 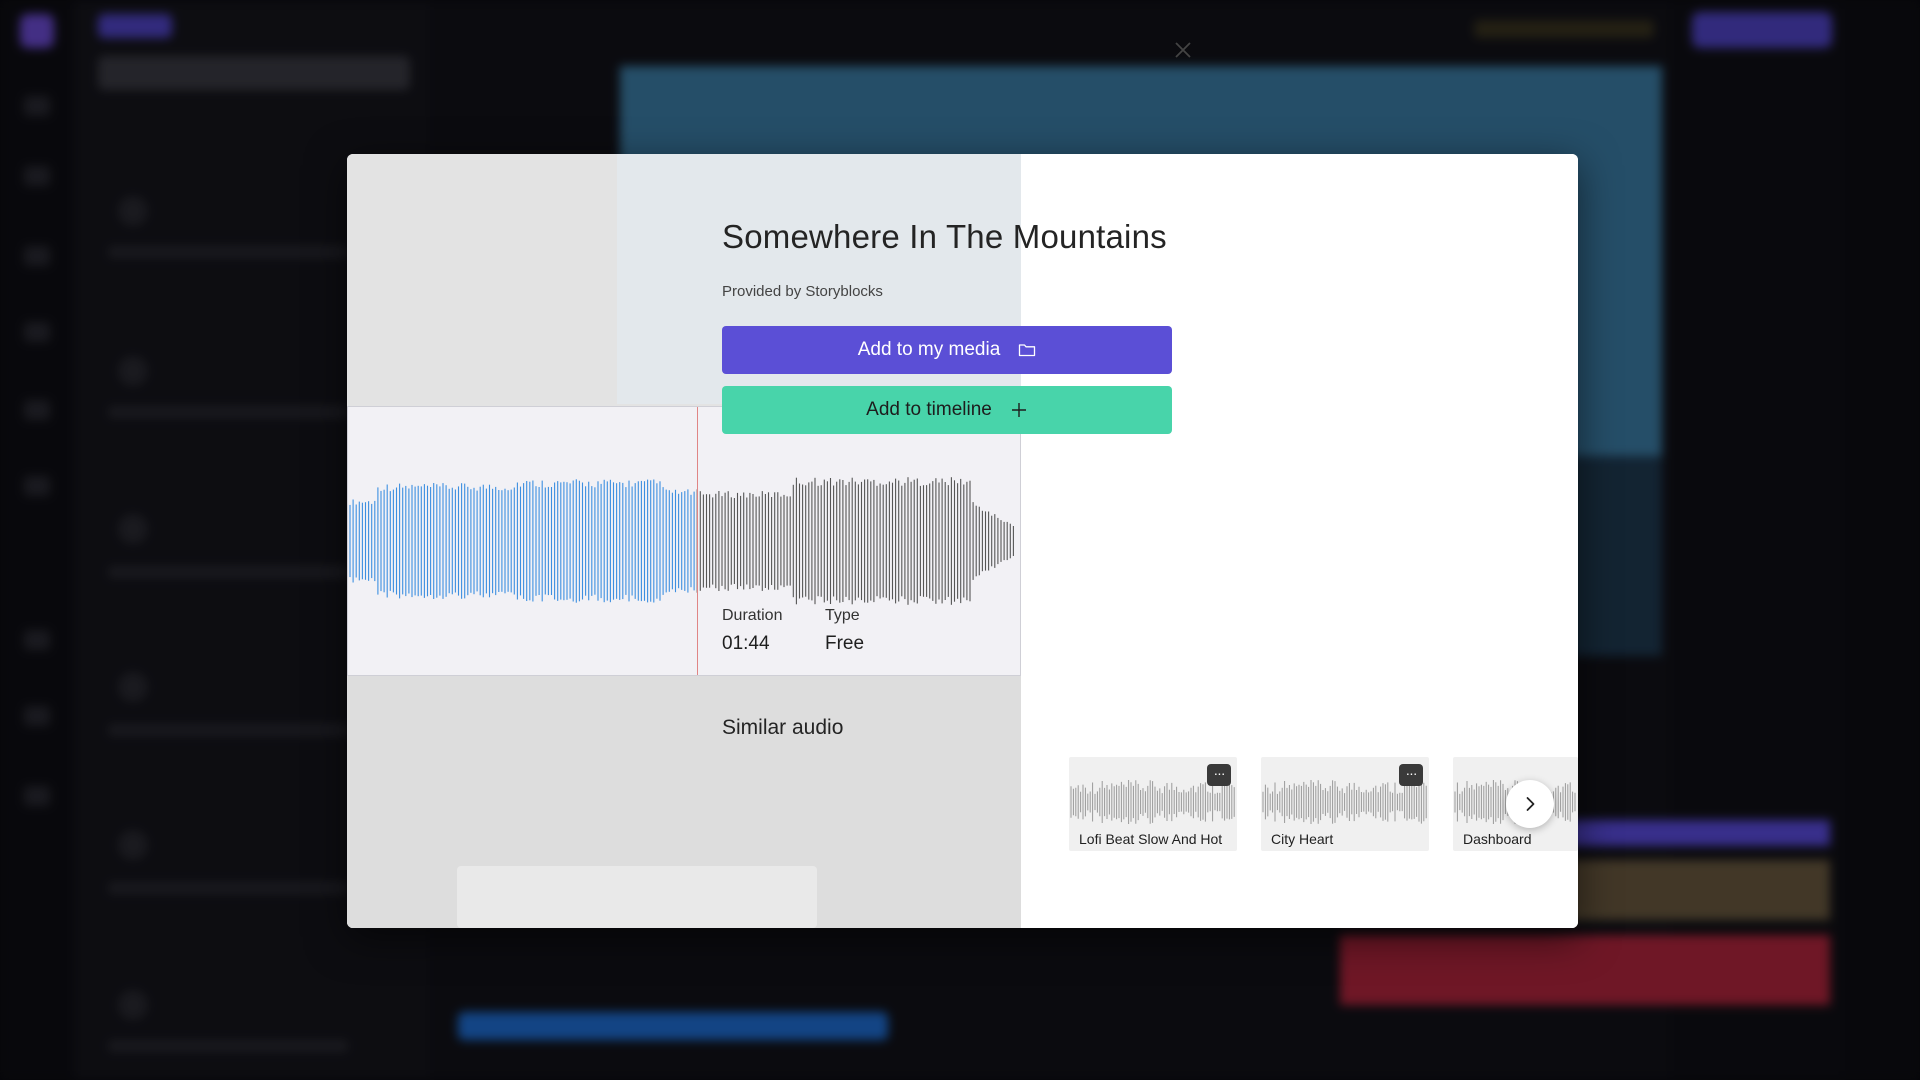 What do you see at coordinates (697, 541) in the screenshot?
I see `playhead` at bounding box center [697, 541].